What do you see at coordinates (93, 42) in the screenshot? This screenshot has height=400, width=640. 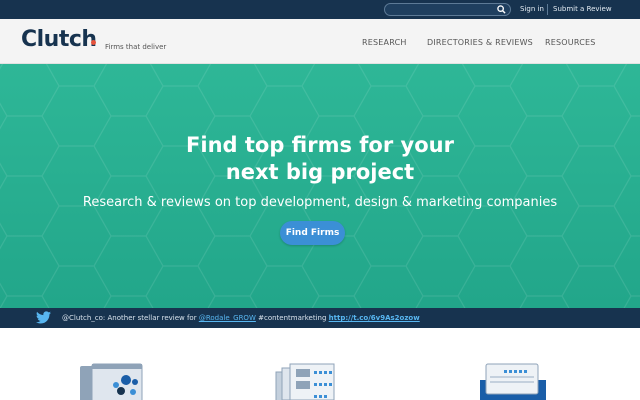 I see `logo-dot` at bounding box center [93, 42].